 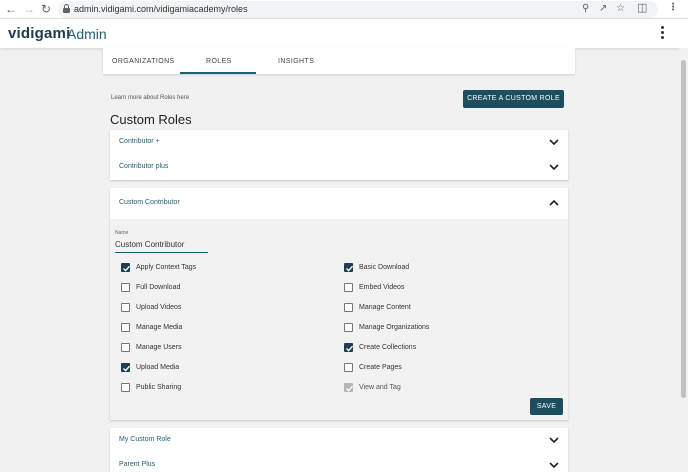 What do you see at coordinates (339, 203) in the screenshot?
I see `role-accordion-header: Custom Contributor` at bounding box center [339, 203].